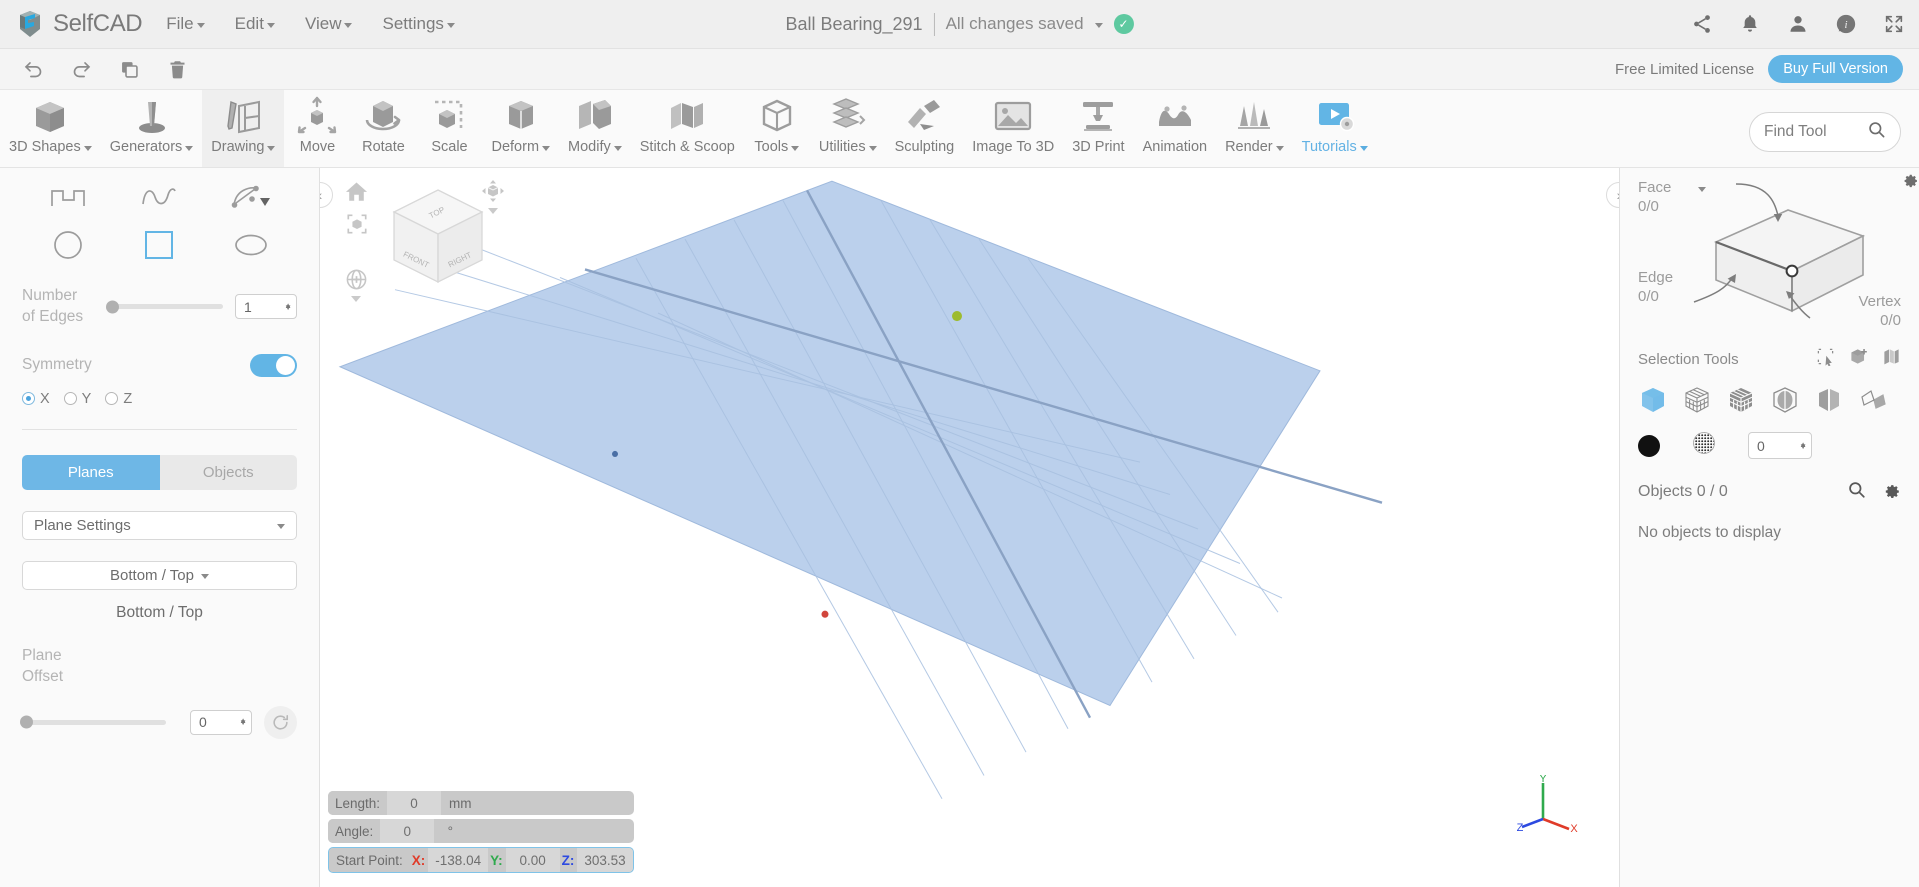  I want to click on header-actions: i, so click(1798, 24).